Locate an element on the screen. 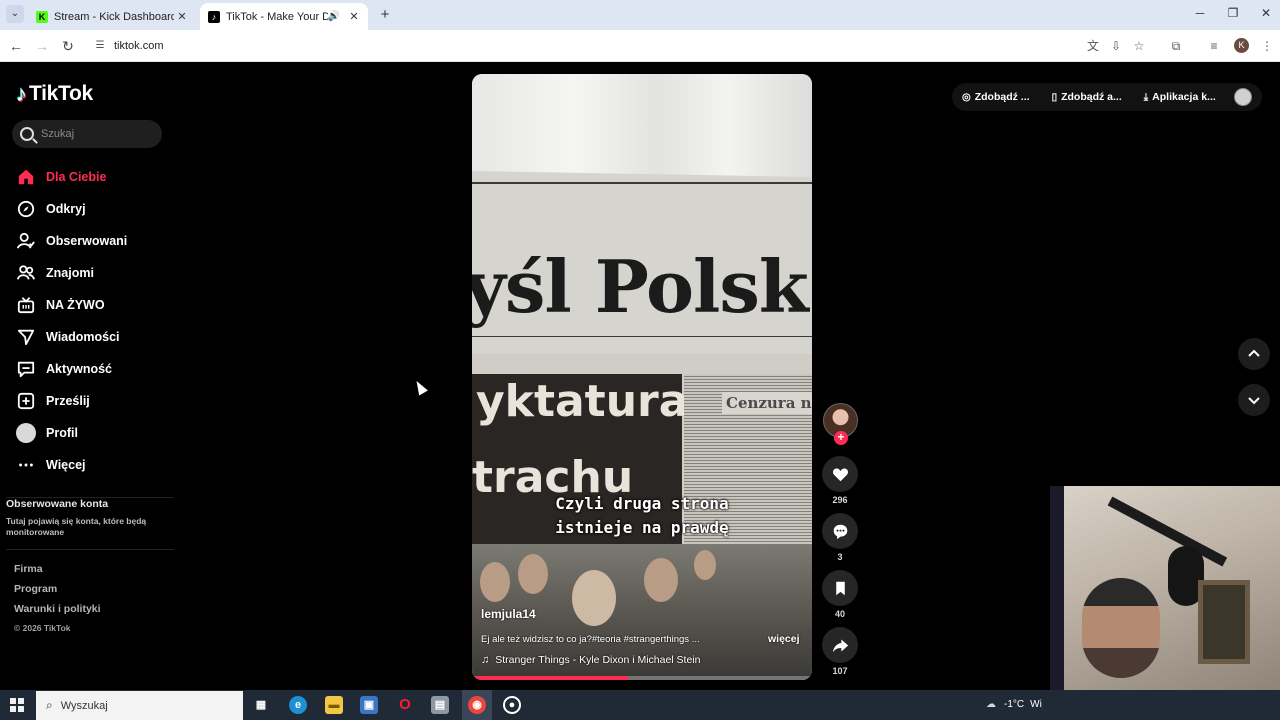 This screenshot has height=720, width=1280. mouse-cursor-icon is located at coordinates (420, 387).